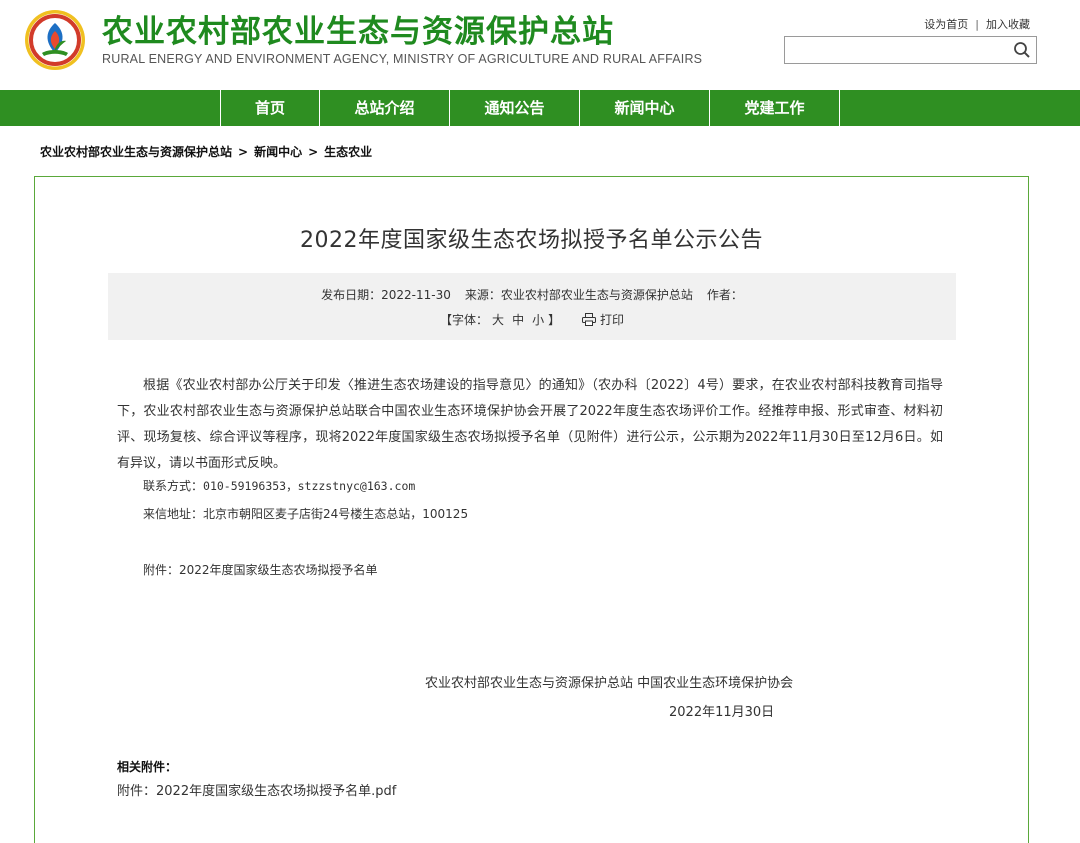 The width and height of the screenshot is (1080, 843). Describe the element at coordinates (724, 295) in the screenshot. I see `author-label: 作者：` at that location.